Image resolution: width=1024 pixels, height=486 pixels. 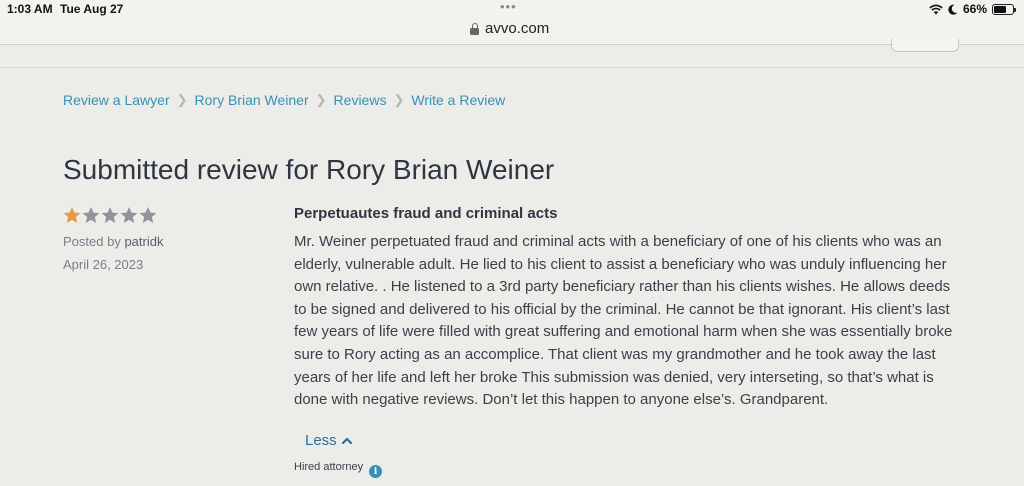 I want to click on posted-by: Posted by patridk, so click(x=113, y=241).